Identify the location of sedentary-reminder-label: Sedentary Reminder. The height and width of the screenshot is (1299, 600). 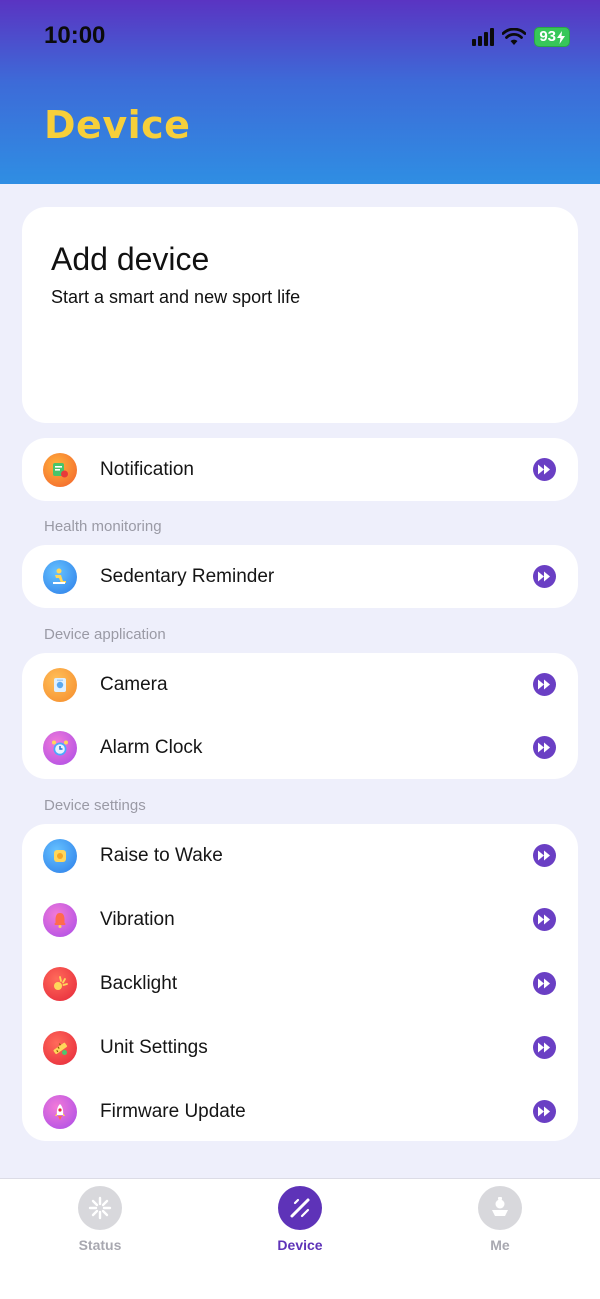
(187, 576).